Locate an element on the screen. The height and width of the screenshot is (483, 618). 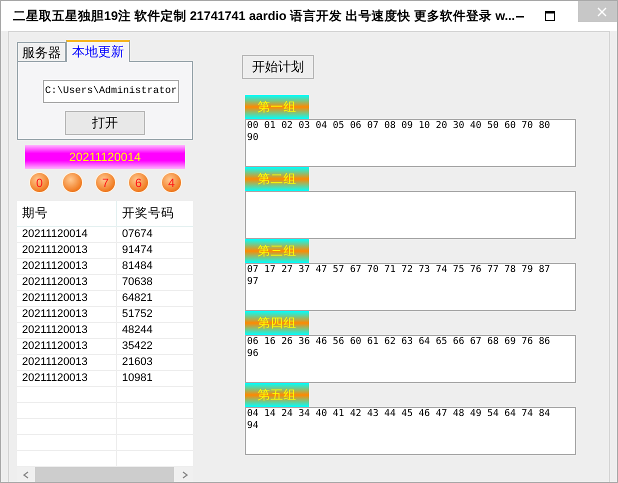
column-header: 期号 is located at coordinates (67, 213).